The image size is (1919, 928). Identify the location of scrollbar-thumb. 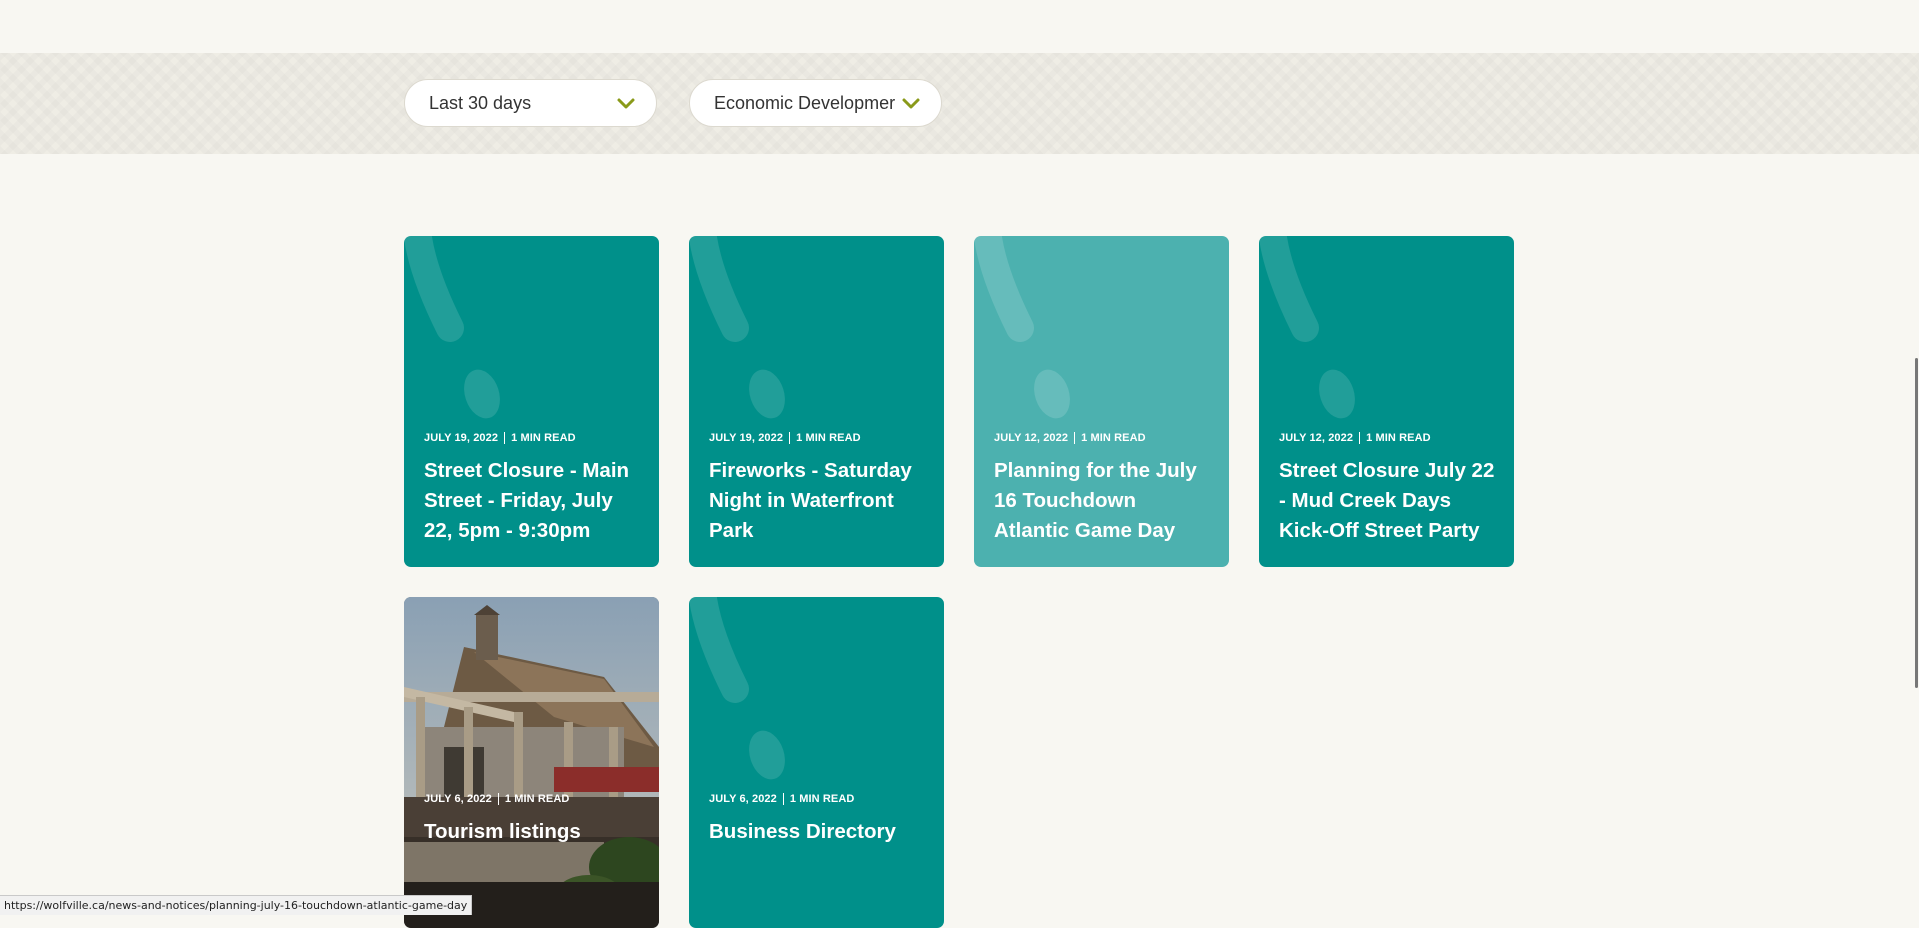
(1916, 523).